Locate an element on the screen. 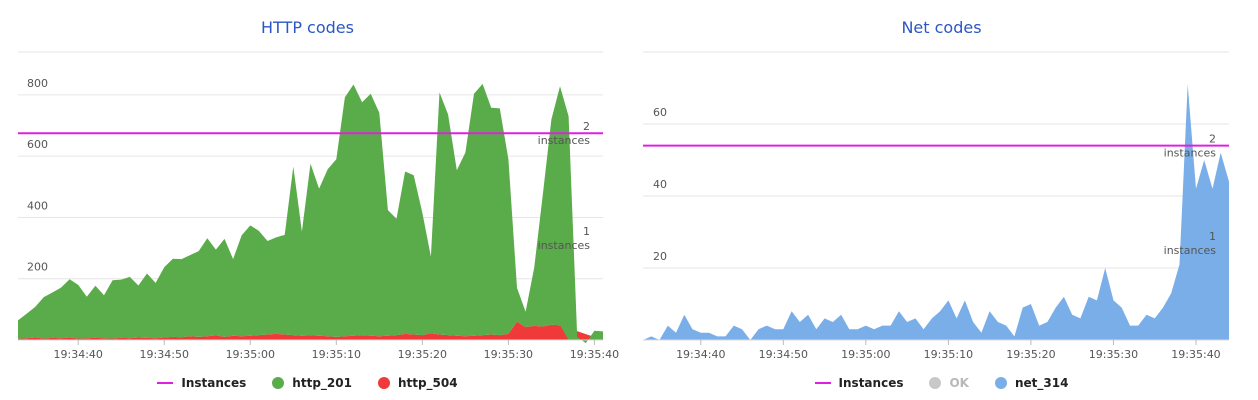 Image resolution: width=1258 pixels, height=400 pixels. legend-item-http-504: http_504 is located at coordinates (417, 383).